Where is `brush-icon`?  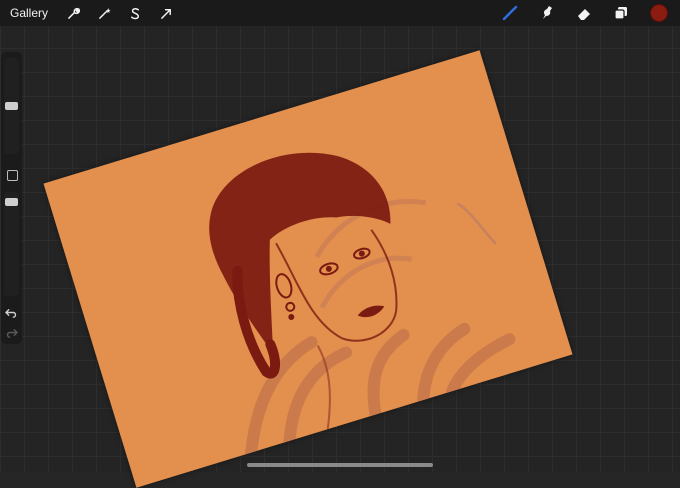
brush-icon is located at coordinates (510, 13).